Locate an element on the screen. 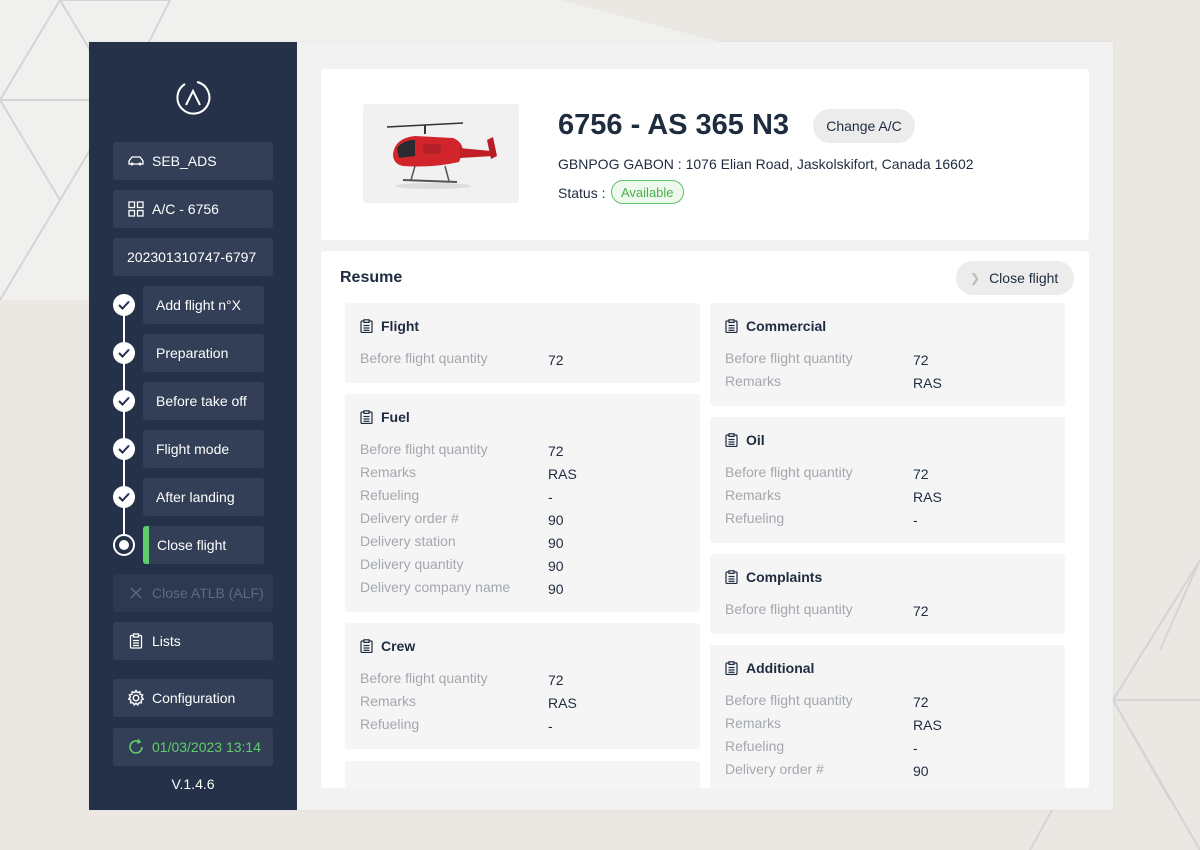 The width and height of the screenshot is (1200, 850). card-title-text: Commercial is located at coordinates (786, 326).